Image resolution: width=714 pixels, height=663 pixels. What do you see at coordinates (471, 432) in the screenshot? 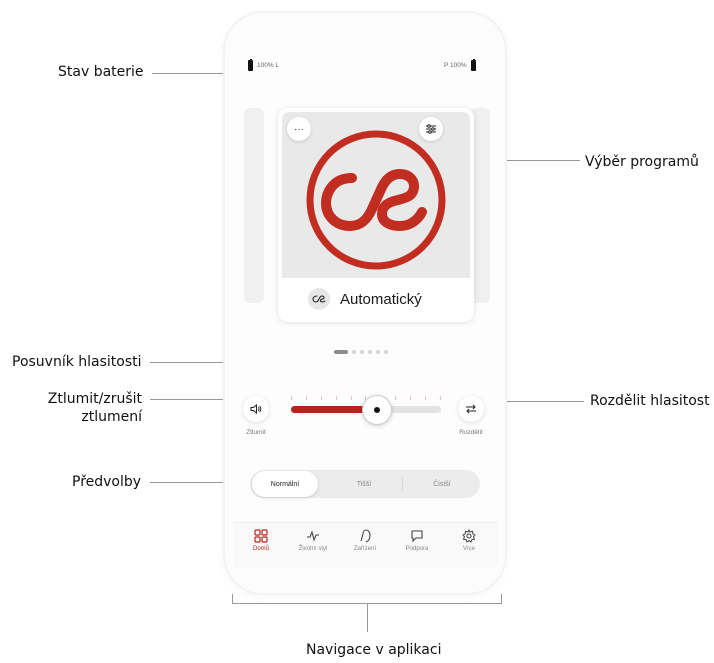
I see `split-label: Rozdělit` at bounding box center [471, 432].